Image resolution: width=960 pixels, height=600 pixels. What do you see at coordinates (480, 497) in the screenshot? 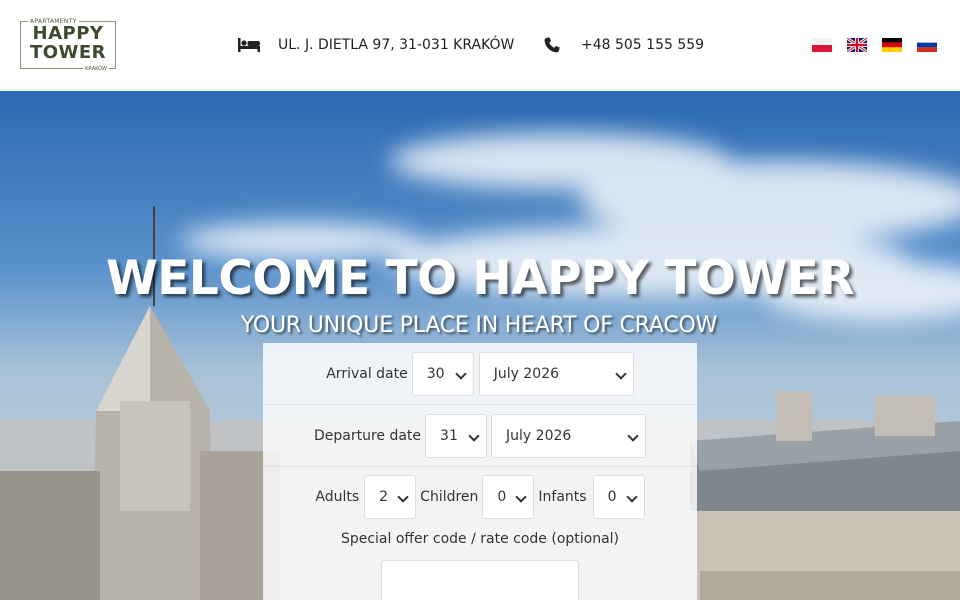
I see `guests-row: Adults 2 Children 0 Infants 0` at bounding box center [480, 497].